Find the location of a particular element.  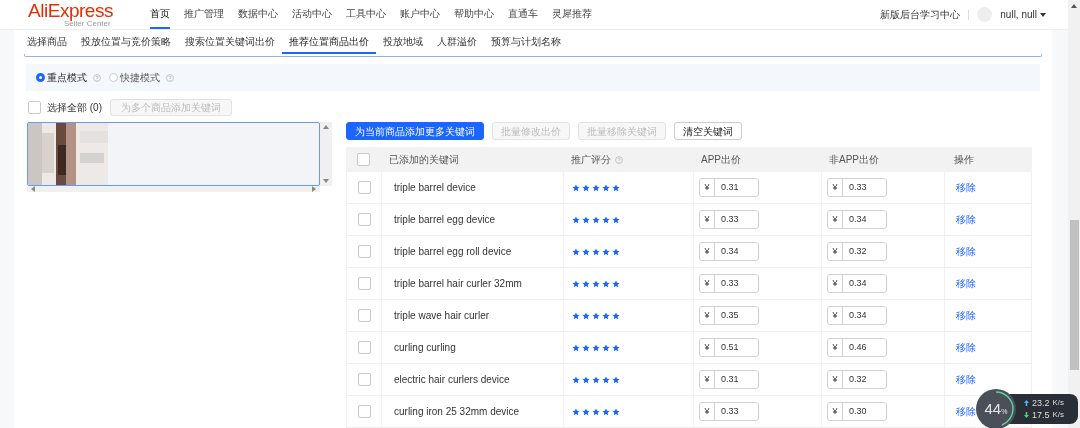

action-button: 为当前商品添加更多关键词 is located at coordinates (415, 131).